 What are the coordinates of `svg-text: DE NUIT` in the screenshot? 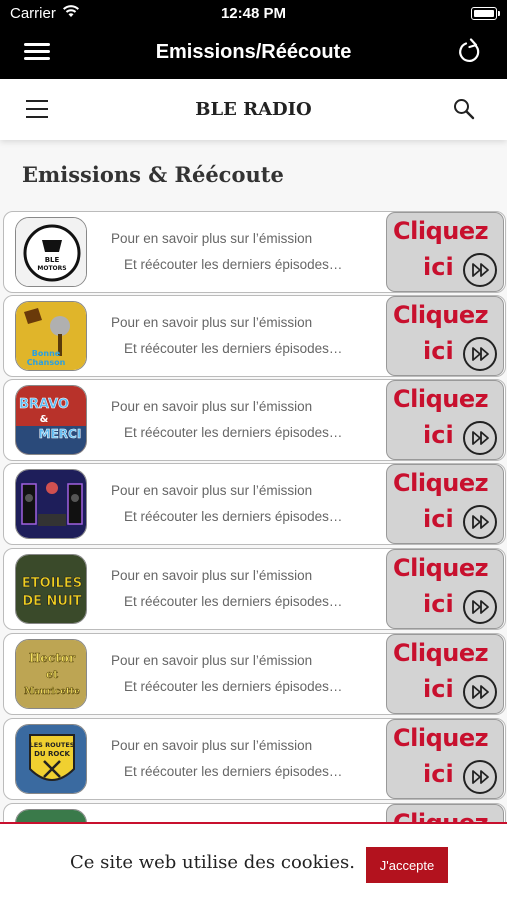 It's located at (51, 601).